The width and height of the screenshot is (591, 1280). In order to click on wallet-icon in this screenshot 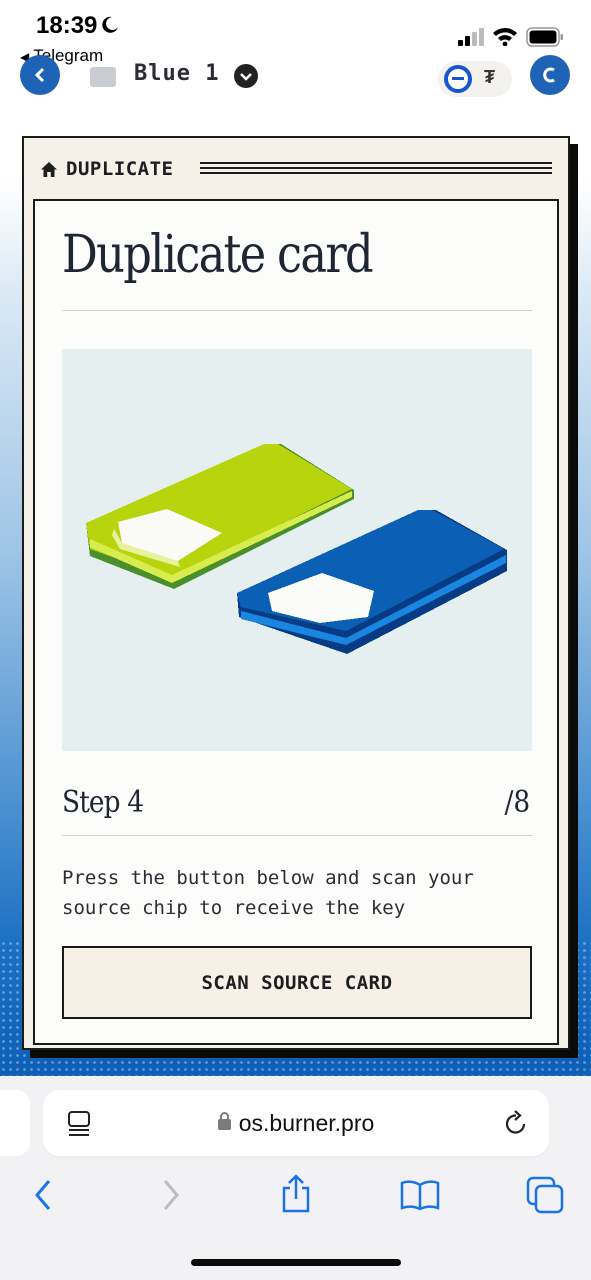, I will do `click(103, 77)`.